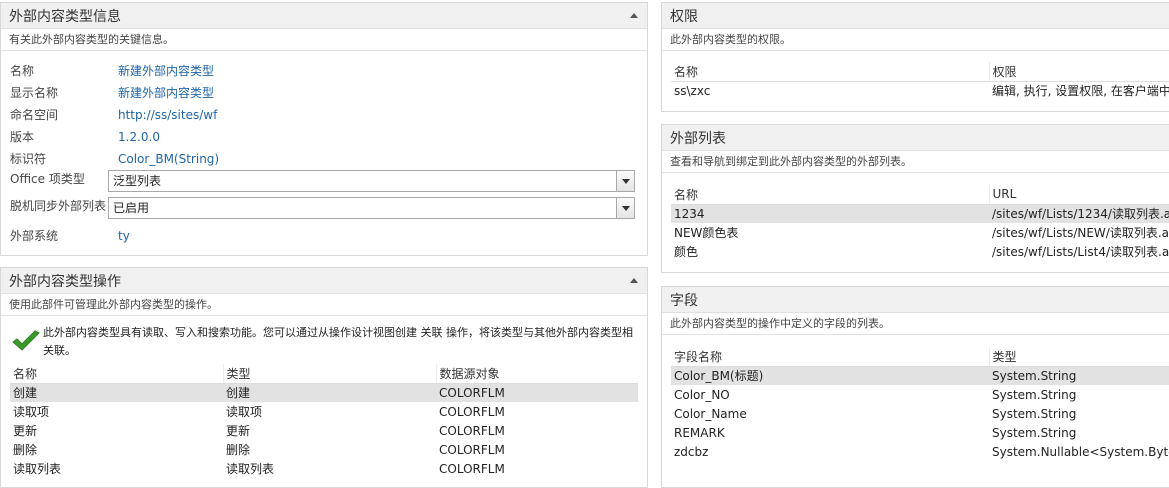  I want to click on cell-name: 颜色, so click(830, 251).